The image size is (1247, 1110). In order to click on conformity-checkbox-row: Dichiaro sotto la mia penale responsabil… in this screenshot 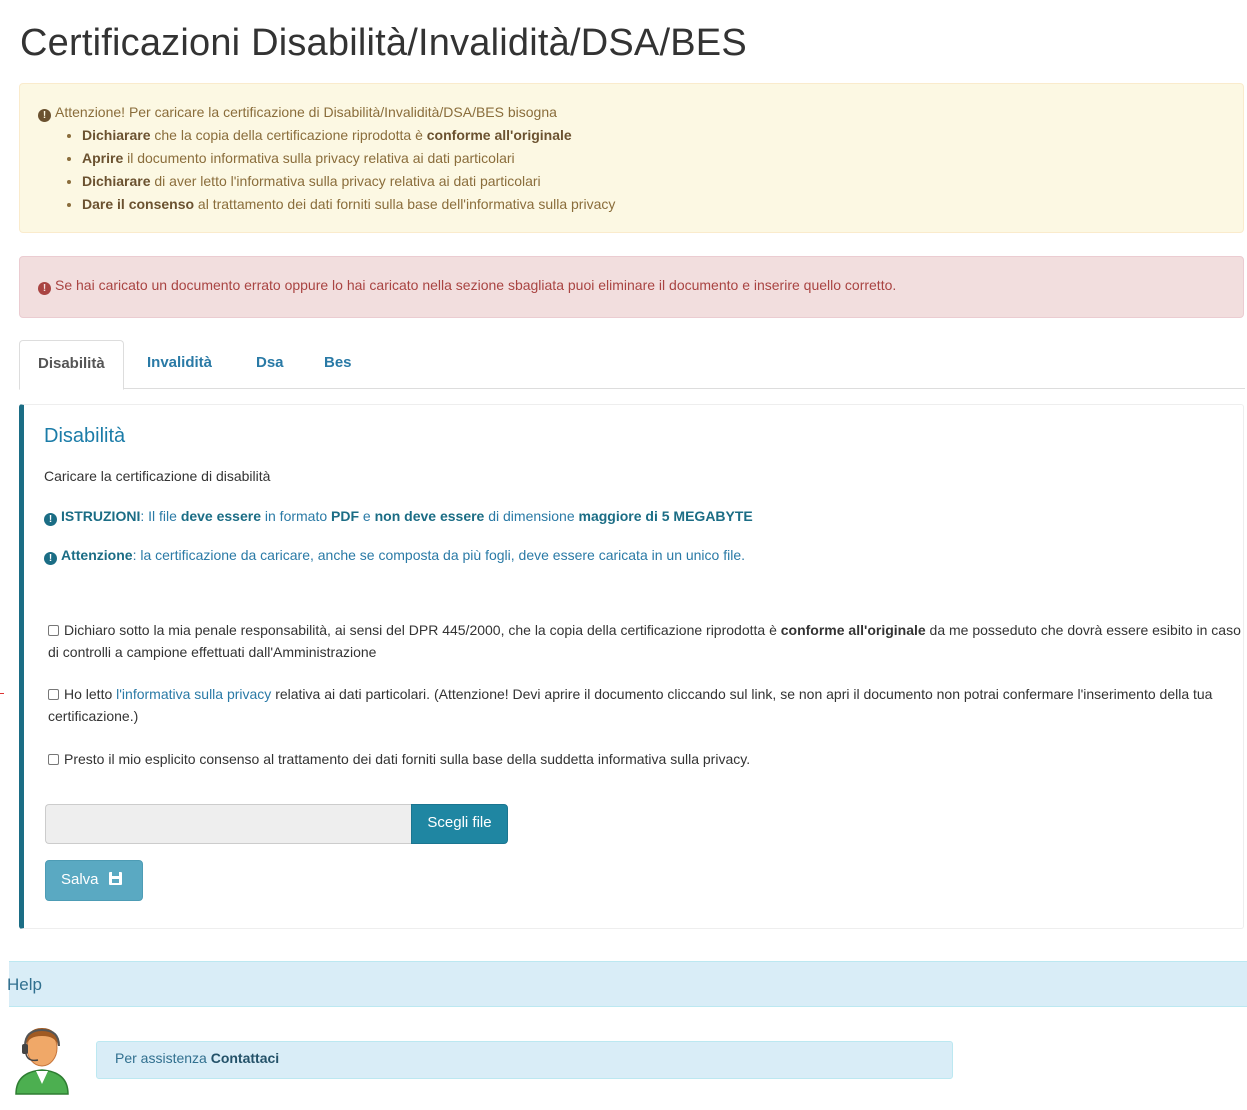, I will do `click(644, 641)`.